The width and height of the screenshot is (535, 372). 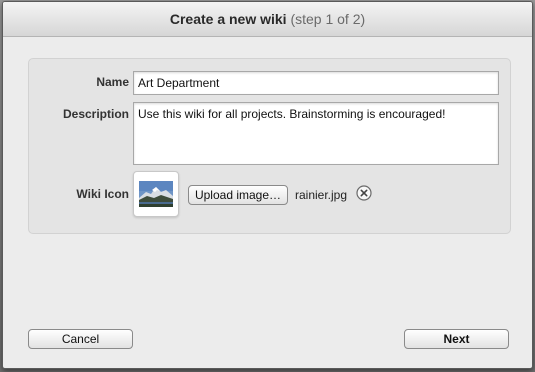 What do you see at coordinates (80, 339) in the screenshot?
I see `cancel-button: Cancel` at bounding box center [80, 339].